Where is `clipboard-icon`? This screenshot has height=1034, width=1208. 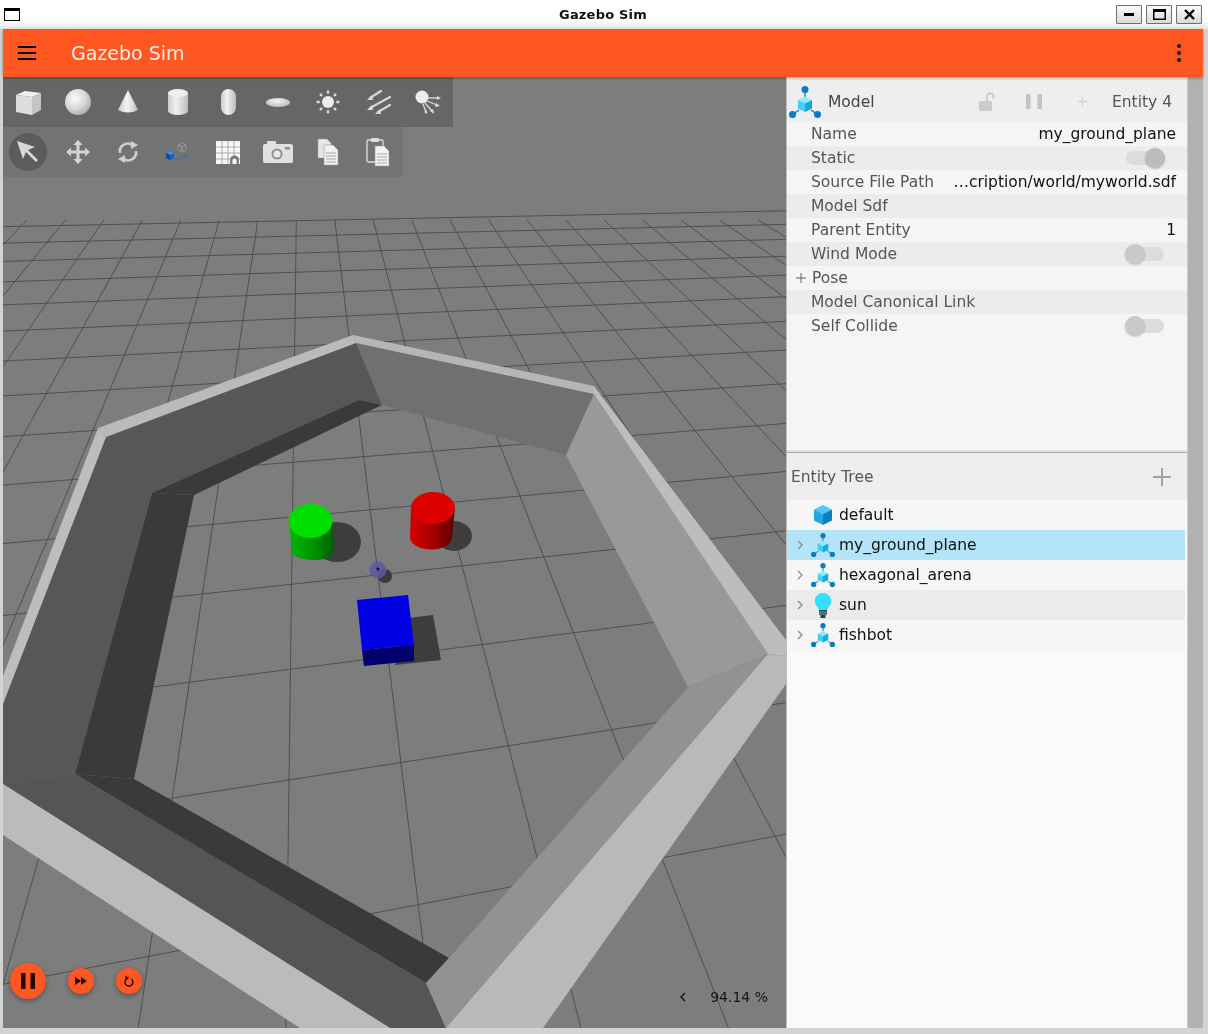
clipboard-icon is located at coordinates (378, 152).